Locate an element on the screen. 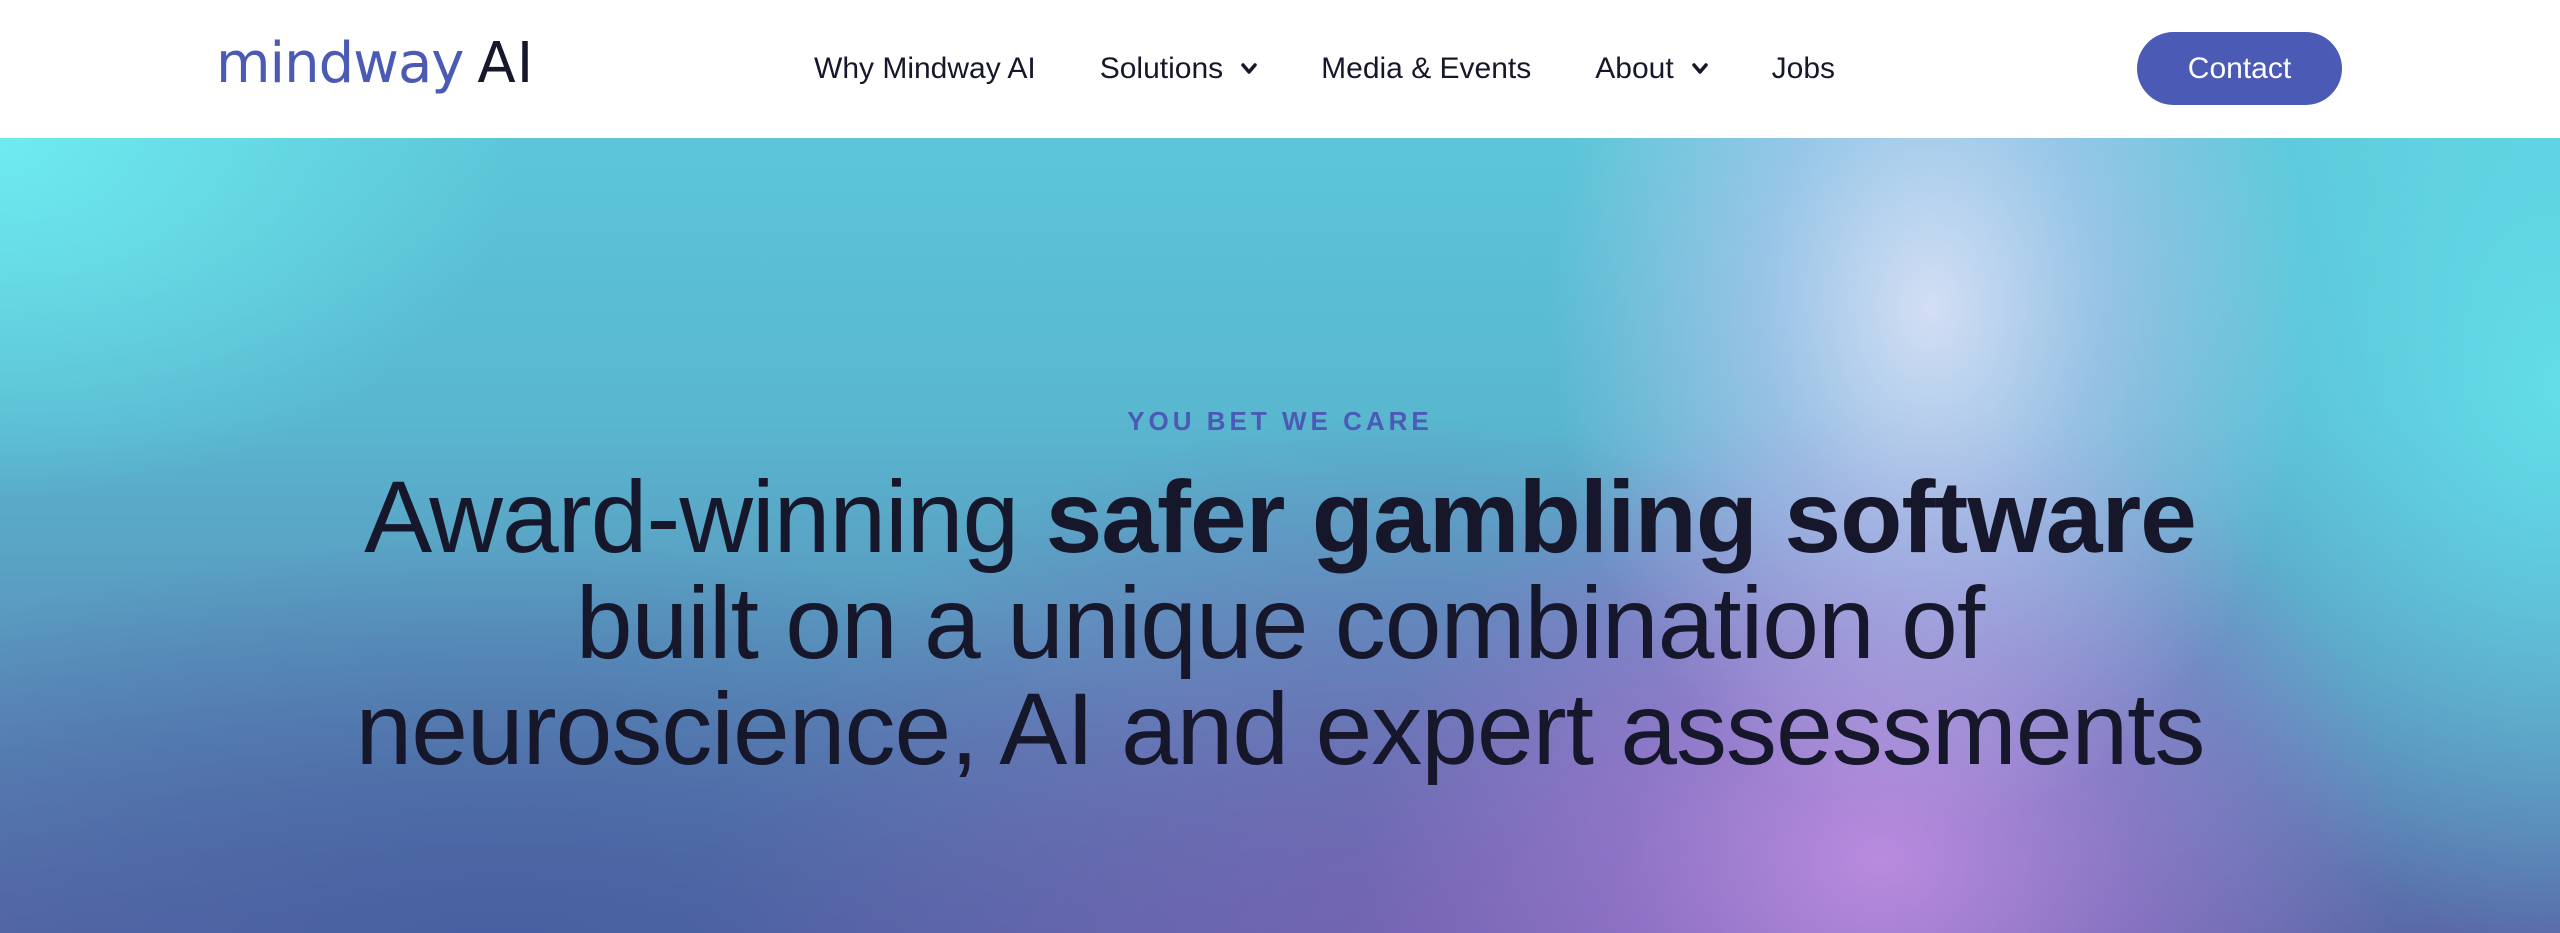 The height and width of the screenshot is (933, 2560). logo-ai-suffix: AI is located at coordinates (506, 63).